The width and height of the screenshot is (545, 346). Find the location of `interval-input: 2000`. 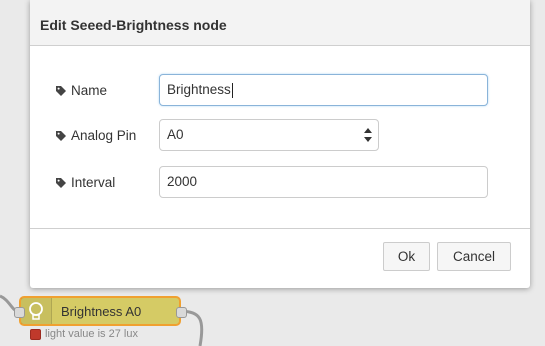

interval-input: 2000 is located at coordinates (323, 182).